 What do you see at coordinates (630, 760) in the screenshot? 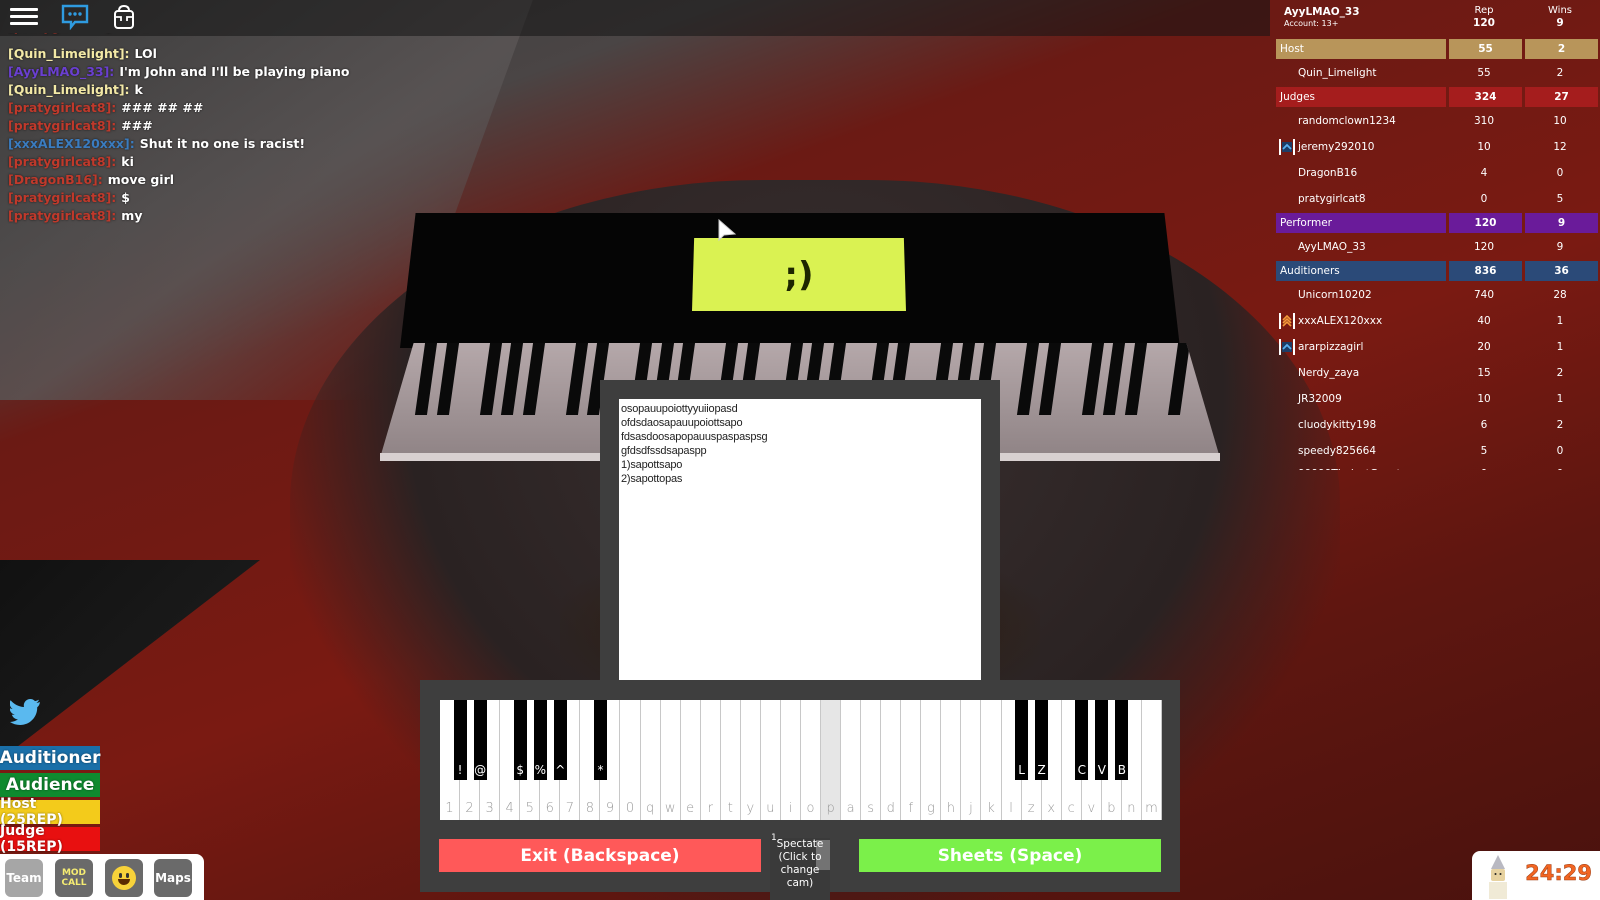
I see `piano-white-key: 0` at bounding box center [630, 760].